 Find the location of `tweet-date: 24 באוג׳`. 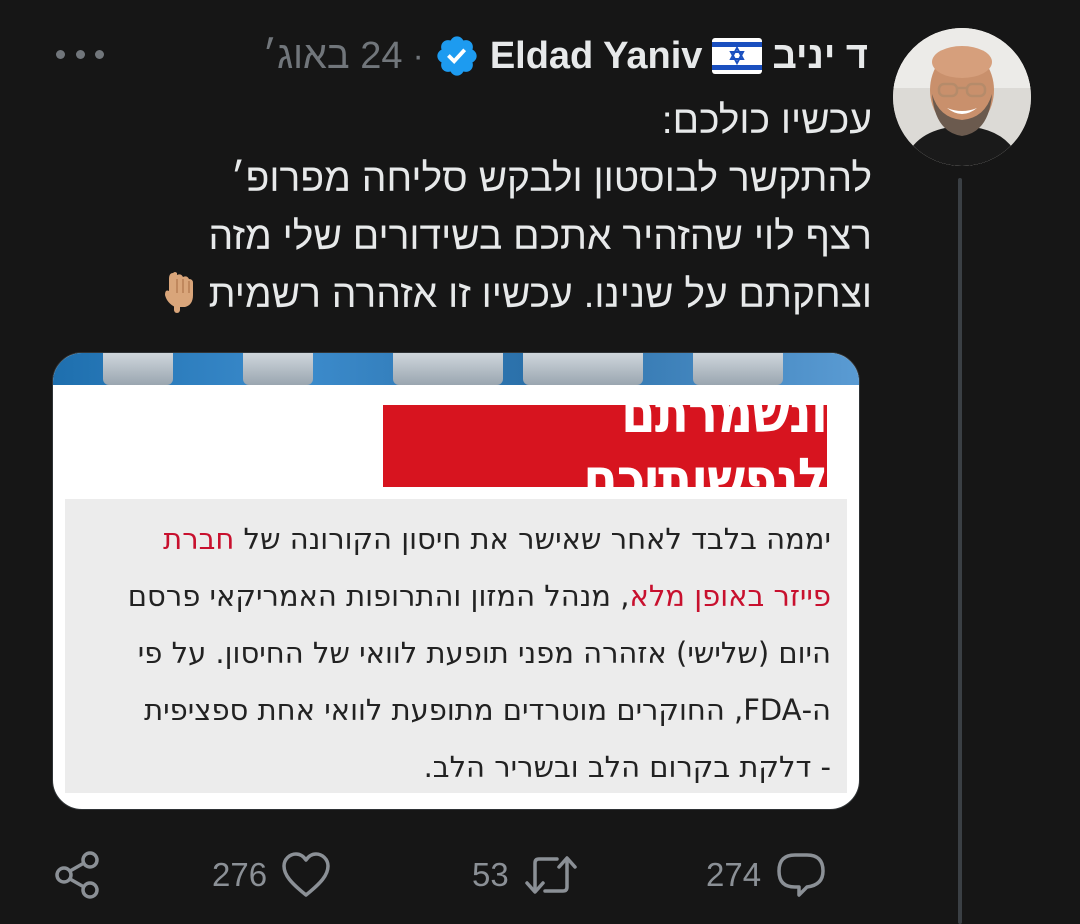

tweet-date: 24 באוג׳ is located at coordinates (332, 56).